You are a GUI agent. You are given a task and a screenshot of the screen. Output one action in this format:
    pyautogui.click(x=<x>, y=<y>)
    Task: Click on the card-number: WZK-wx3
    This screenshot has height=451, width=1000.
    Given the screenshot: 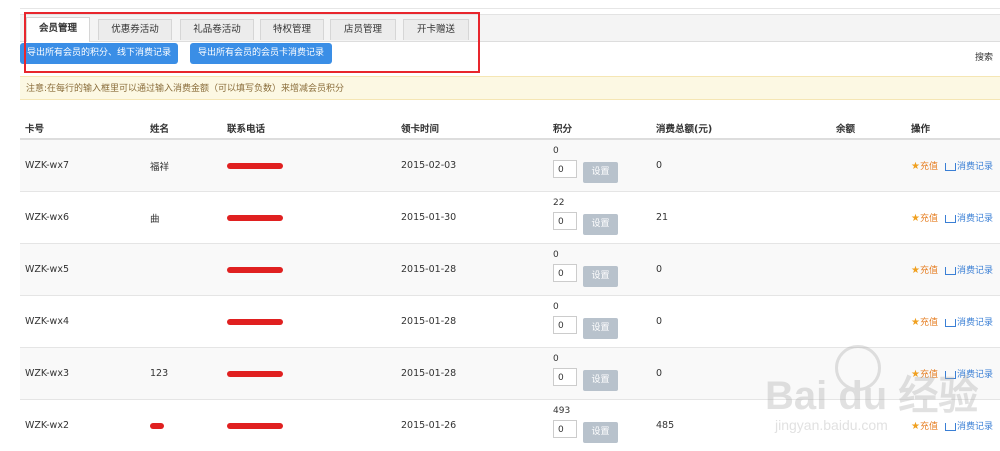 What is the action you would take?
    pyautogui.click(x=82, y=373)
    